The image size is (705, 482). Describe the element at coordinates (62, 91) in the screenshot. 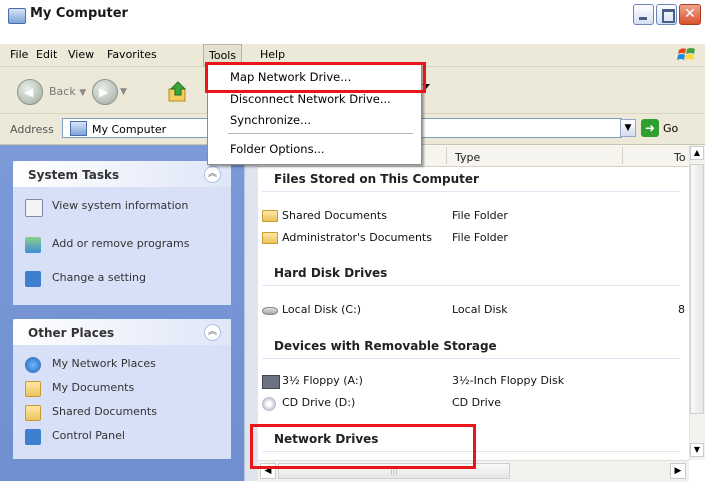

I see `back-text: Back` at that location.